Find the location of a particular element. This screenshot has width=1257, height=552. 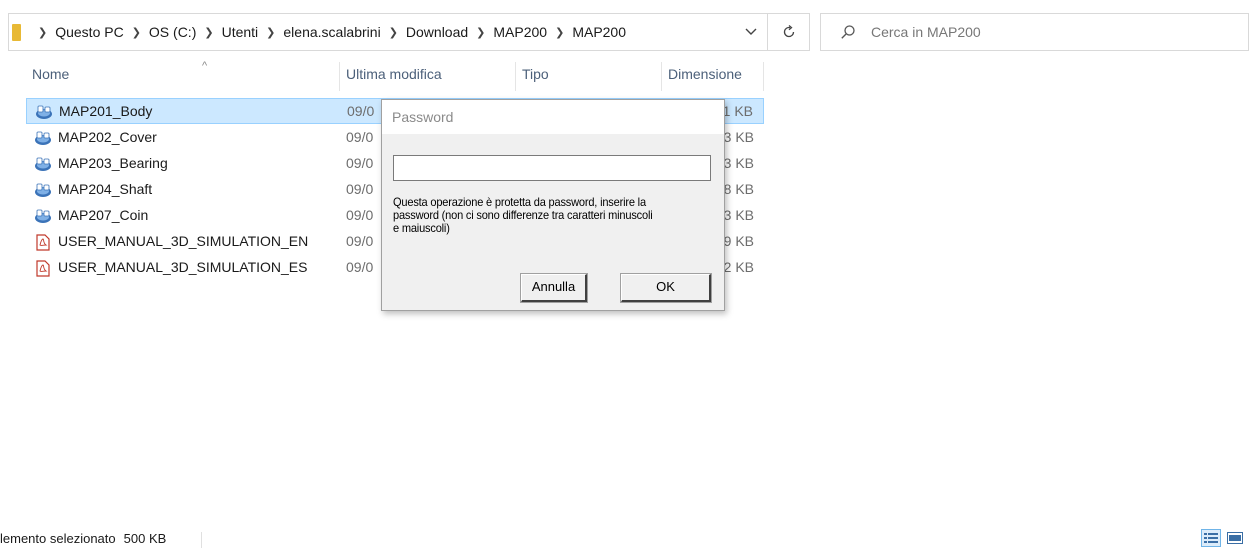

file-name: MAP204_Shaft is located at coordinates (105, 189).